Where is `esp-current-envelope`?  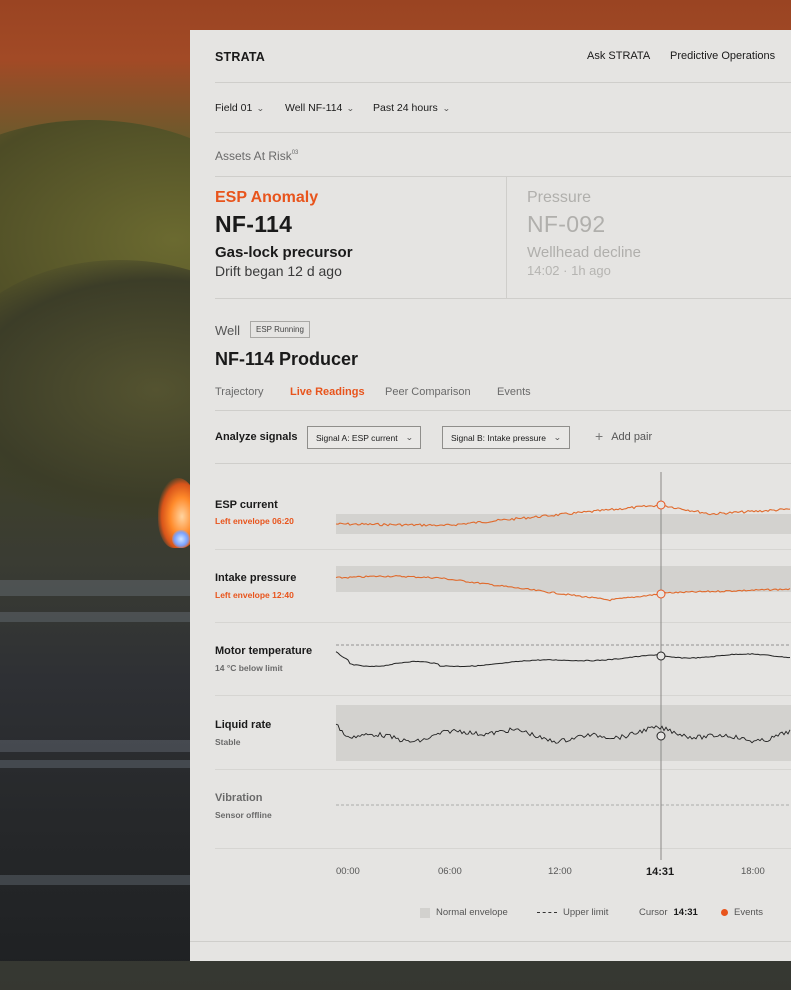 esp-current-envelope is located at coordinates (563, 524).